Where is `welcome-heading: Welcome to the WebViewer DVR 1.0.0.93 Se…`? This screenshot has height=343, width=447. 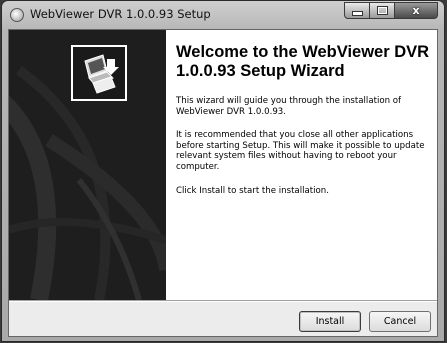 welcome-heading: Welcome to the WebViewer DVR 1.0.0.93 Se… is located at coordinates (303, 61).